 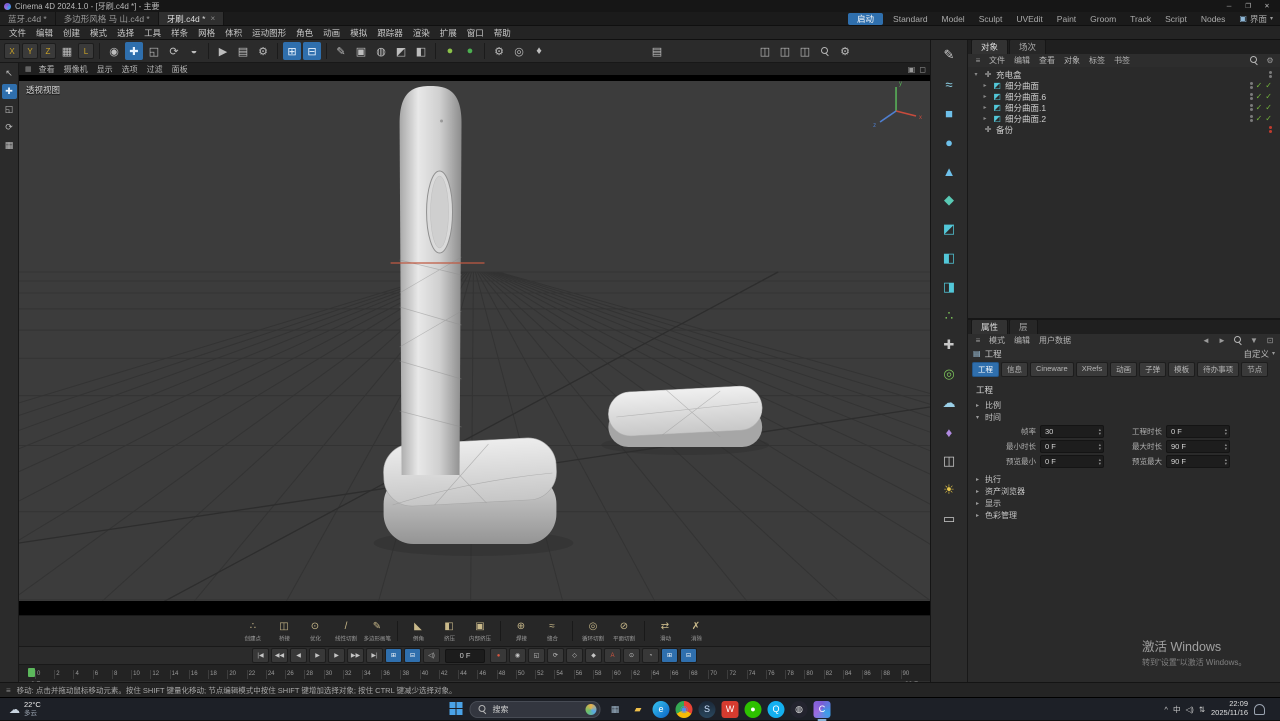 I want to click on keyframe-position-icon: ◉, so click(x=517, y=655).